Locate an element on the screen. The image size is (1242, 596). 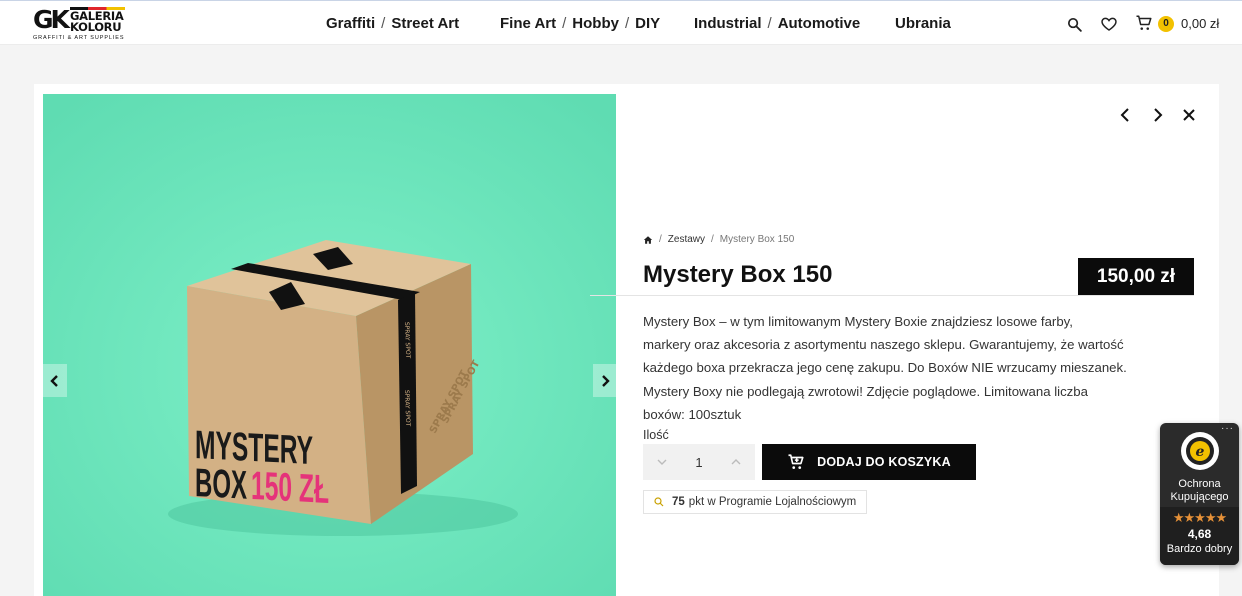
quantity-label: Ilość is located at coordinates (656, 435).